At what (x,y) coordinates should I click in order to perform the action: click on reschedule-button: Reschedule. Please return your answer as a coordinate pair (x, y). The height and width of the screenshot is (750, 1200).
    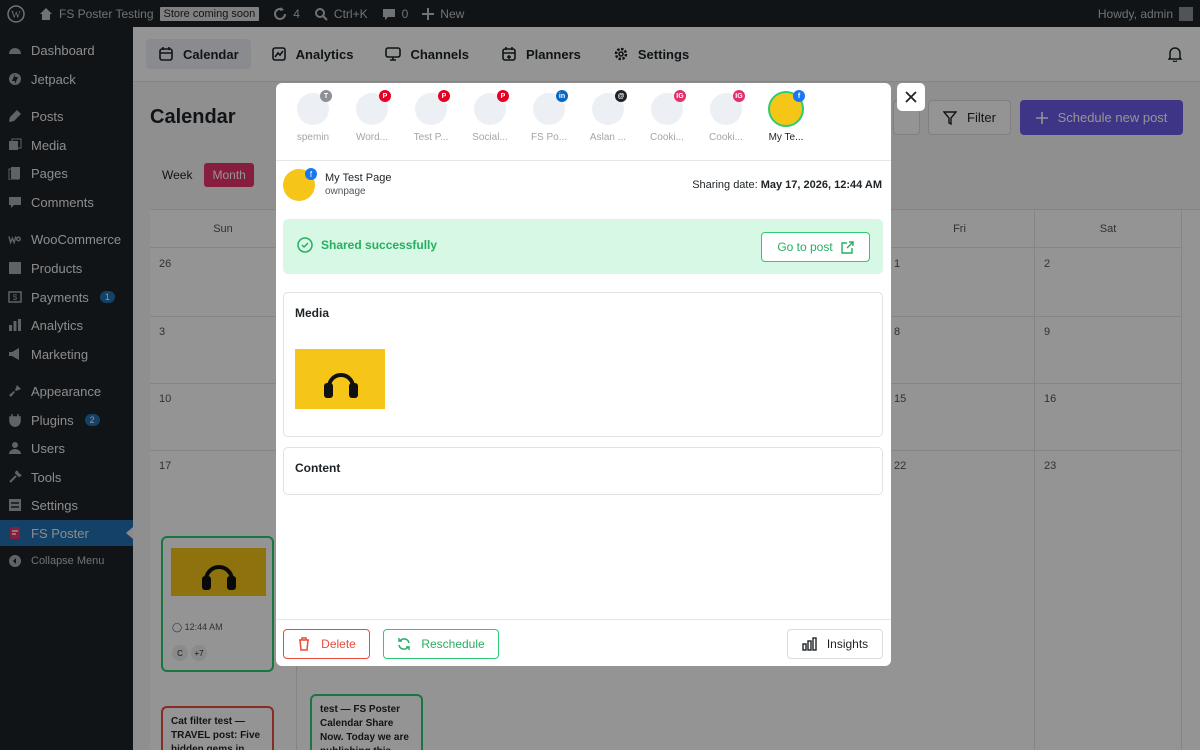
    Looking at the image, I should click on (441, 644).